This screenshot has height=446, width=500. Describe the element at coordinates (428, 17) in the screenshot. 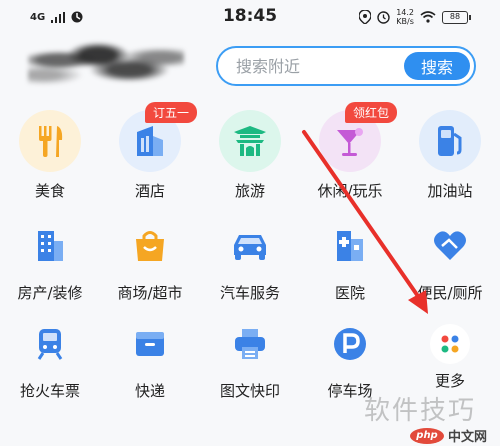

I see `wifi-icon` at that location.